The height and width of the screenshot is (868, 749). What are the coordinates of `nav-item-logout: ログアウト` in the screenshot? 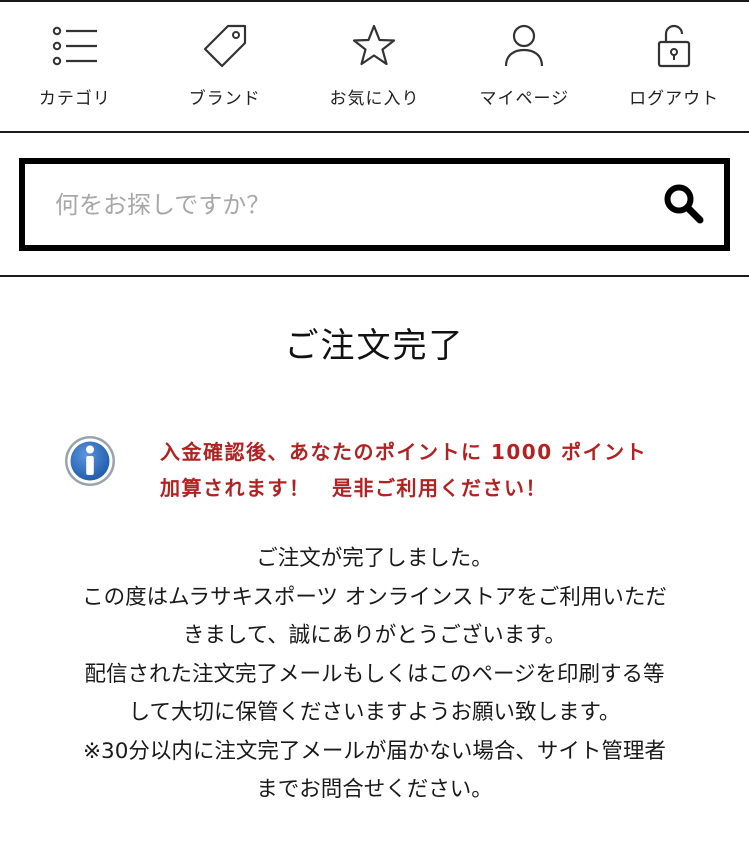 It's located at (674, 67).